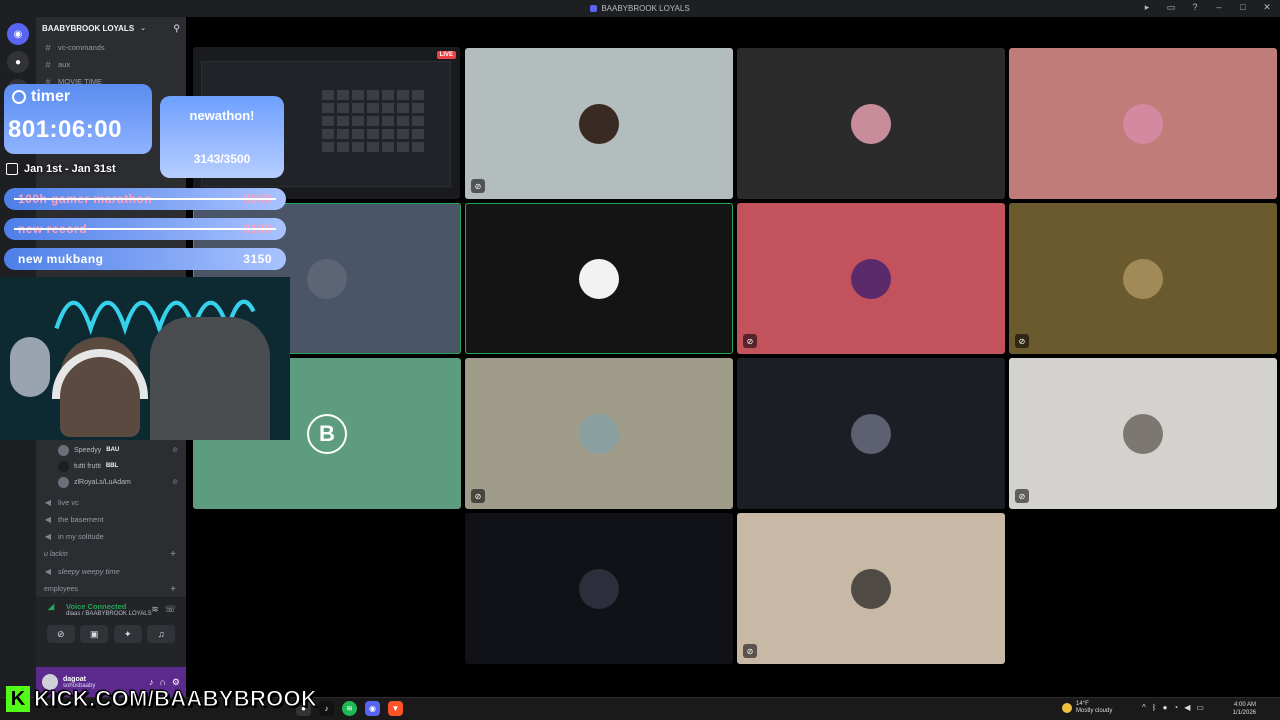  Describe the element at coordinates (18, 34) in the screenshot. I see `home-button: ◉` at that location.